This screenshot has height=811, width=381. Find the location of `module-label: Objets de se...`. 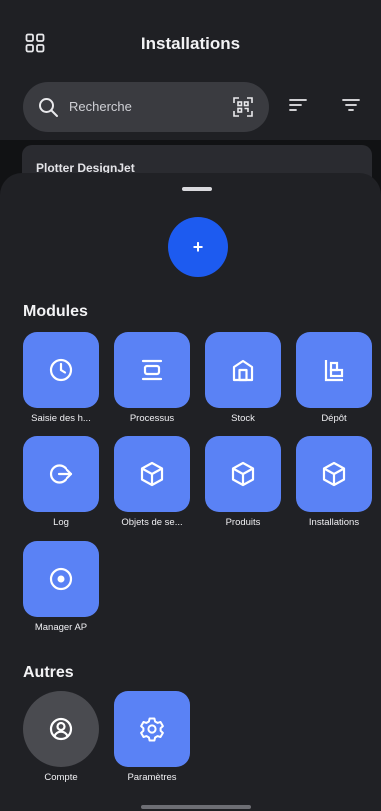

module-label: Objets de se... is located at coordinates (152, 522).